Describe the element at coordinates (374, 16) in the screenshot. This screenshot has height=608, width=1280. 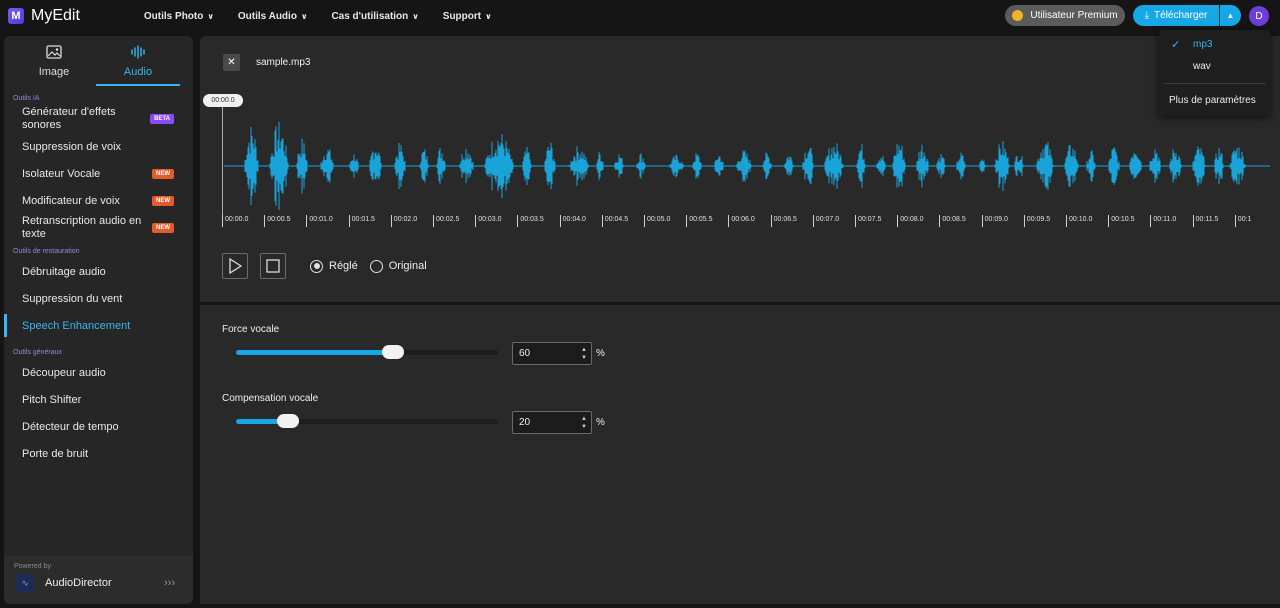
I see `nav-cas-utilisation: Cas d'utilisation ∨` at that location.